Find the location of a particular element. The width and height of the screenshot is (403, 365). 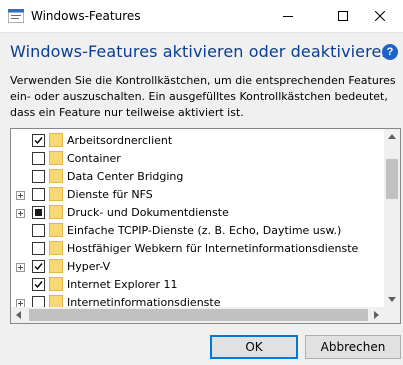

close-button is located at coordinates (380, 16).